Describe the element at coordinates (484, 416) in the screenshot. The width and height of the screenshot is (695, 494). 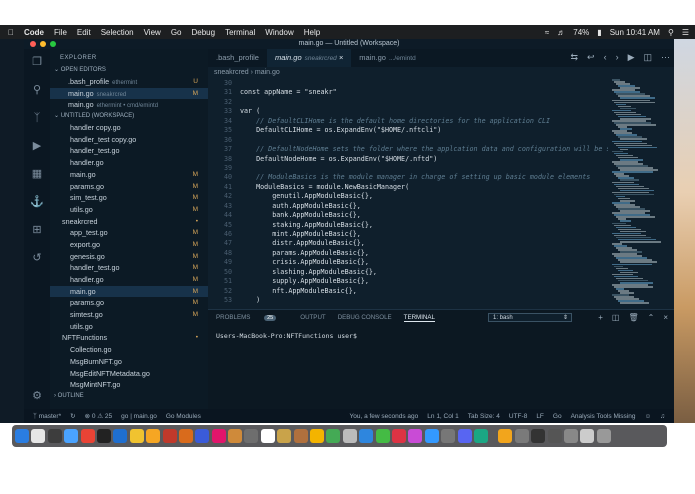
I see `tab-size: Tab Size: 4` at that location.